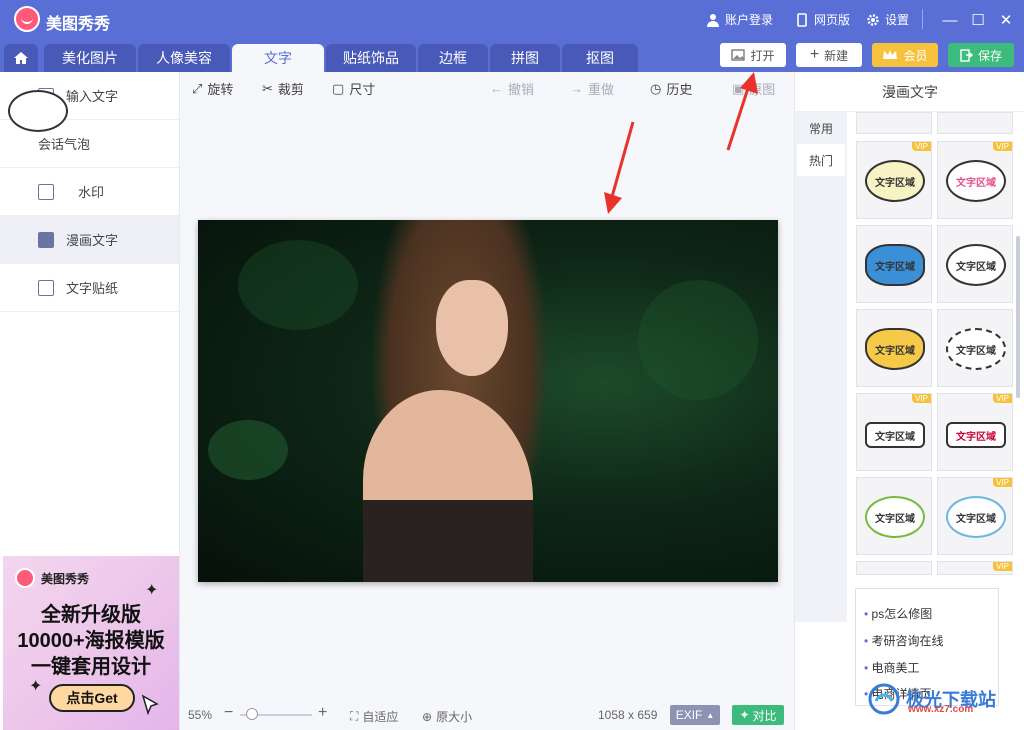 The image size is (1024, 730). Describe the element at coordinates (738, 55) in the screenshot. I see `image-icon` at that location.